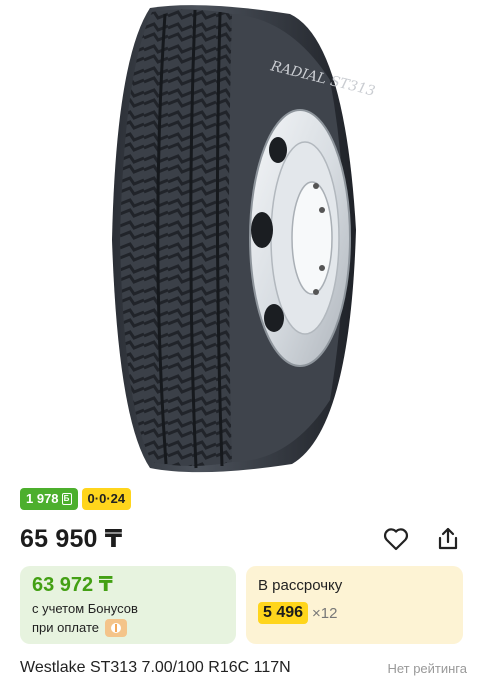 The width and height of the screenshot is (483, 699). I want to click on installment-amount: 5 496, so click(283, 613).